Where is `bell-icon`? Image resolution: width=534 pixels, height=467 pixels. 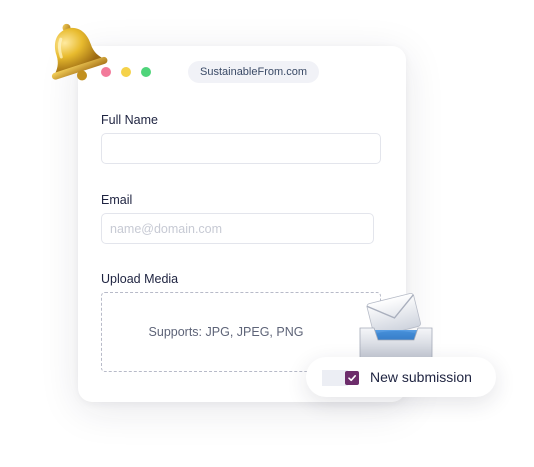
bell-icon is located at coordinates (79, 52).